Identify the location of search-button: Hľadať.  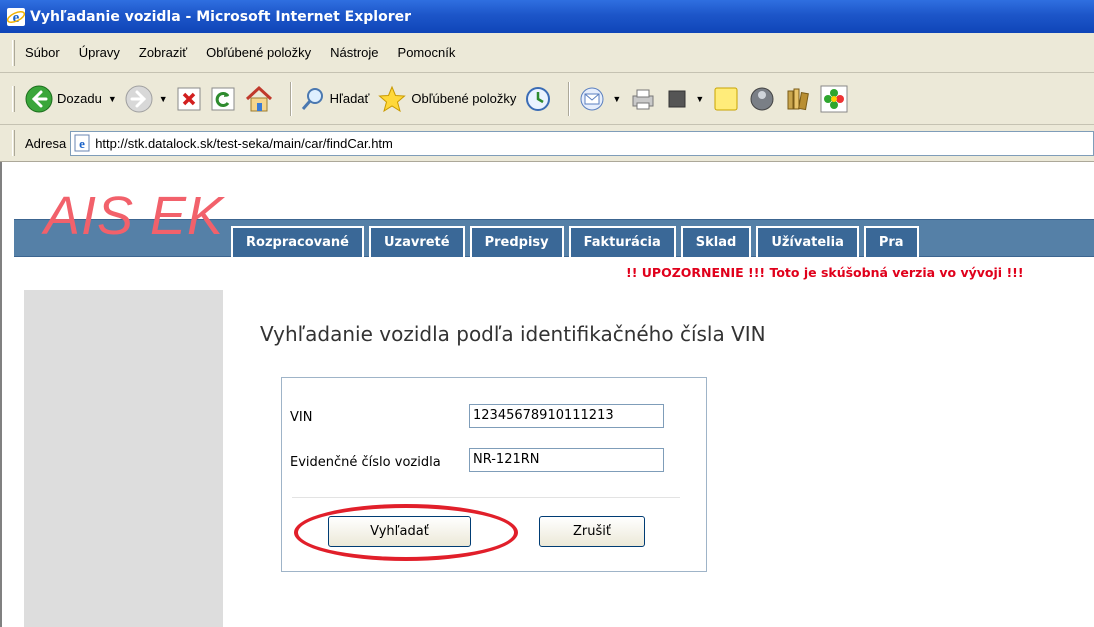
(335, 99).